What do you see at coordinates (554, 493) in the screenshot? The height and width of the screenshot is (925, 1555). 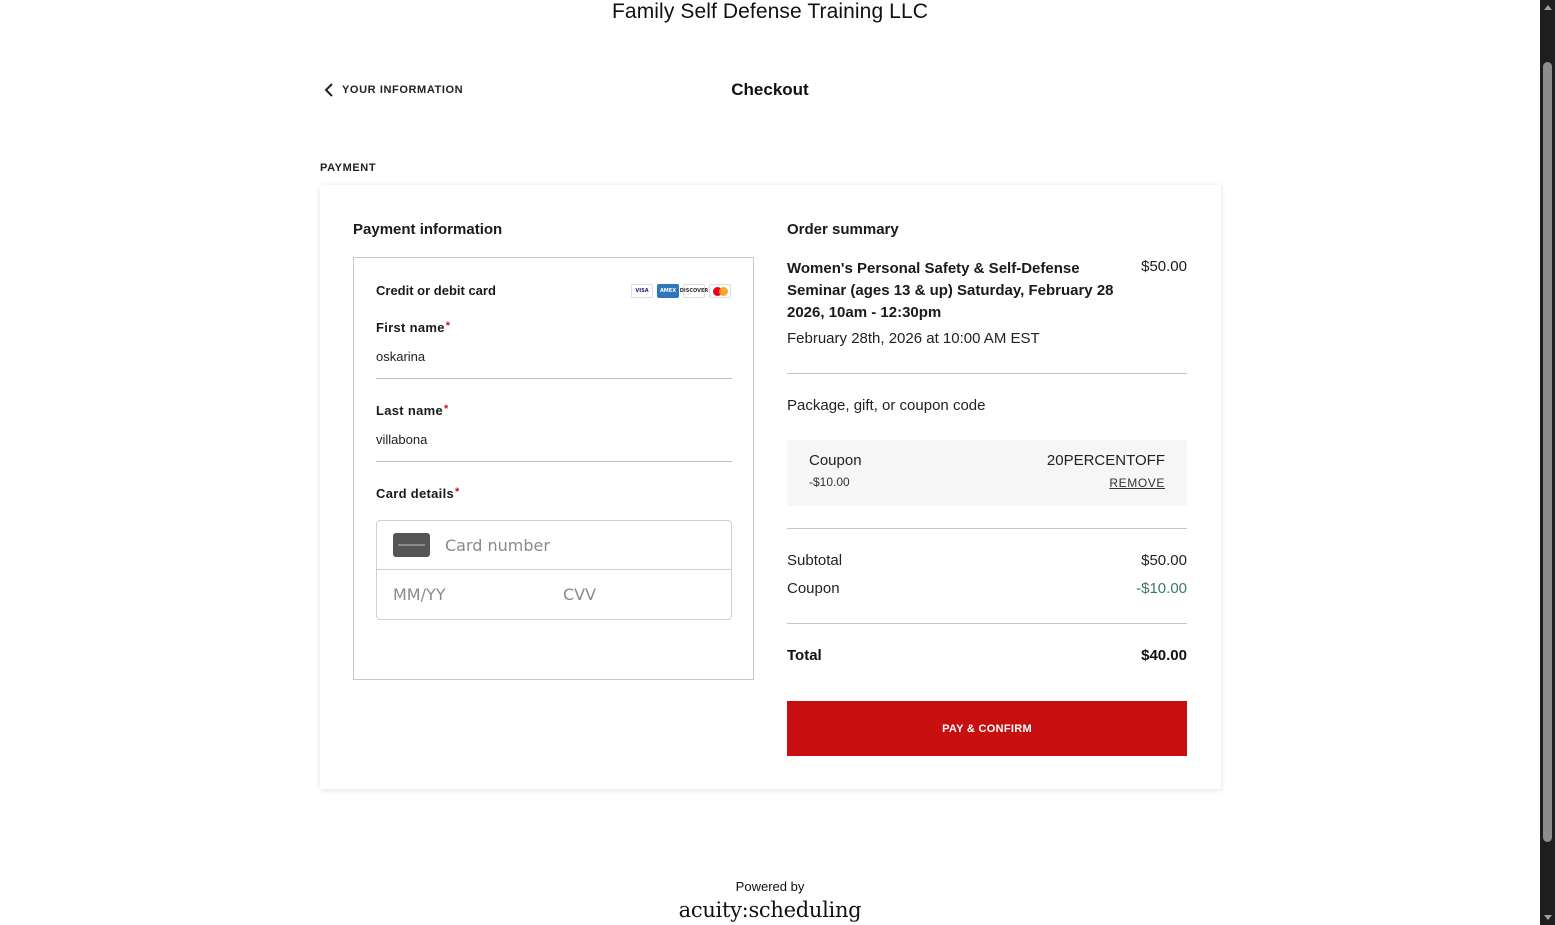 I see `card-details-heading: Card details*` at bounding box center [554, 493].